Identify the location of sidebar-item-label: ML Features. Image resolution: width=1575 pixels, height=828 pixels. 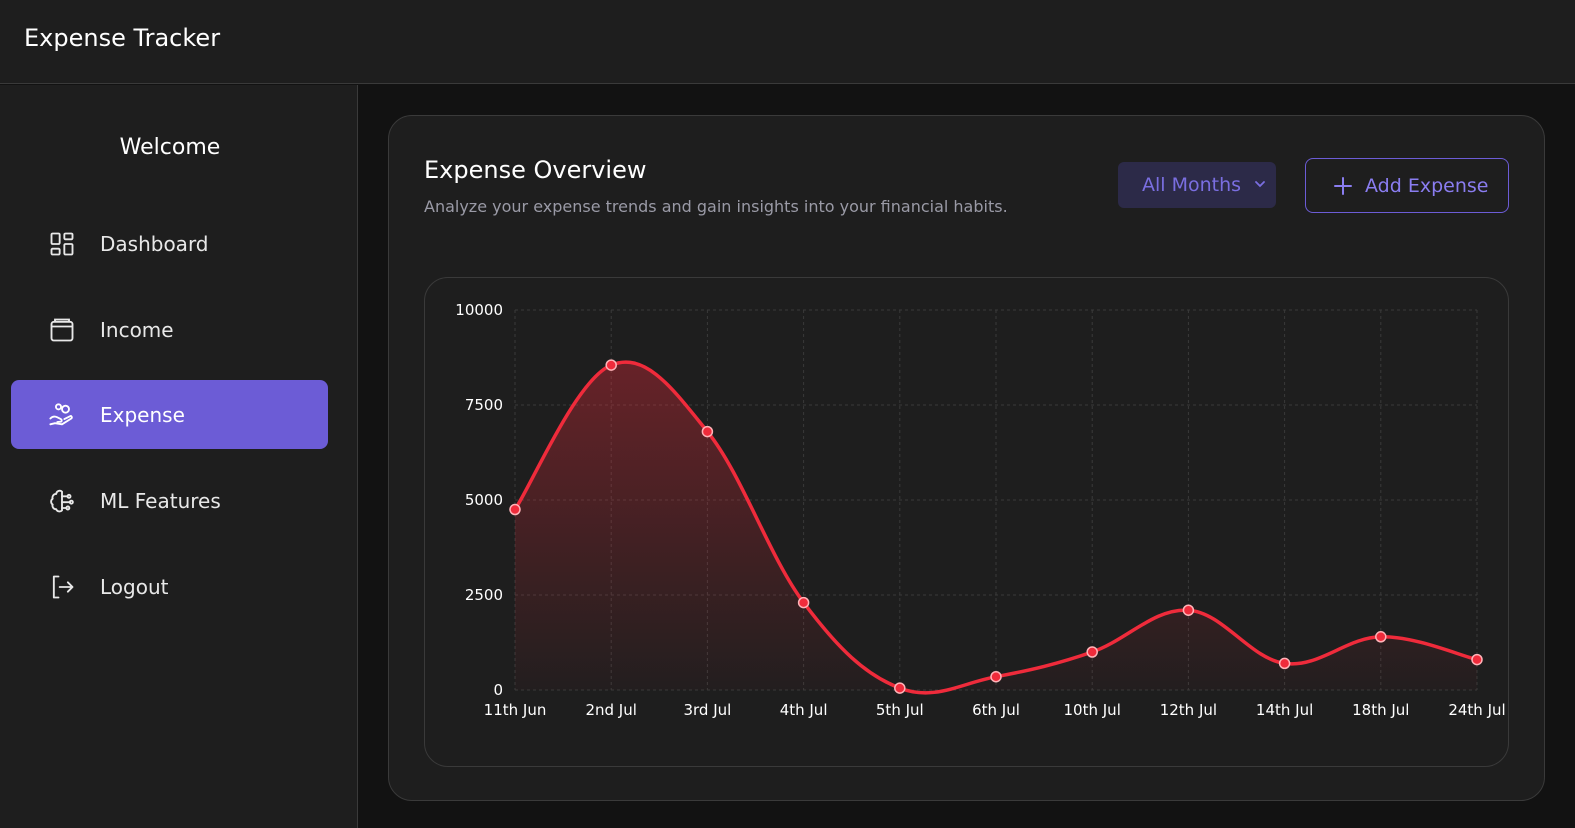
(160, 500).